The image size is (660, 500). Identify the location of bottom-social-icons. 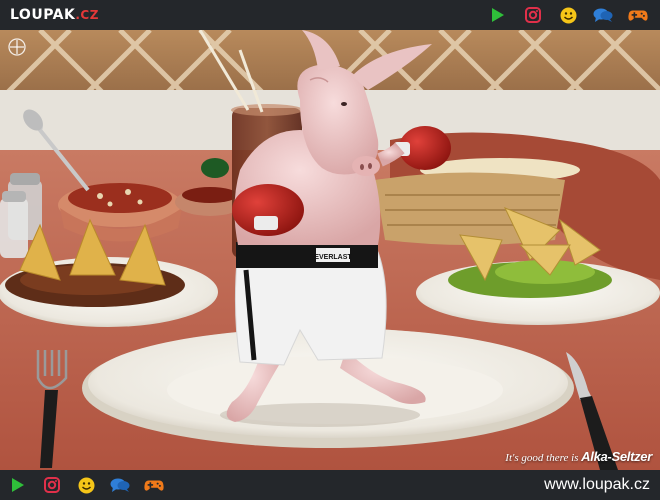
(86, 485).